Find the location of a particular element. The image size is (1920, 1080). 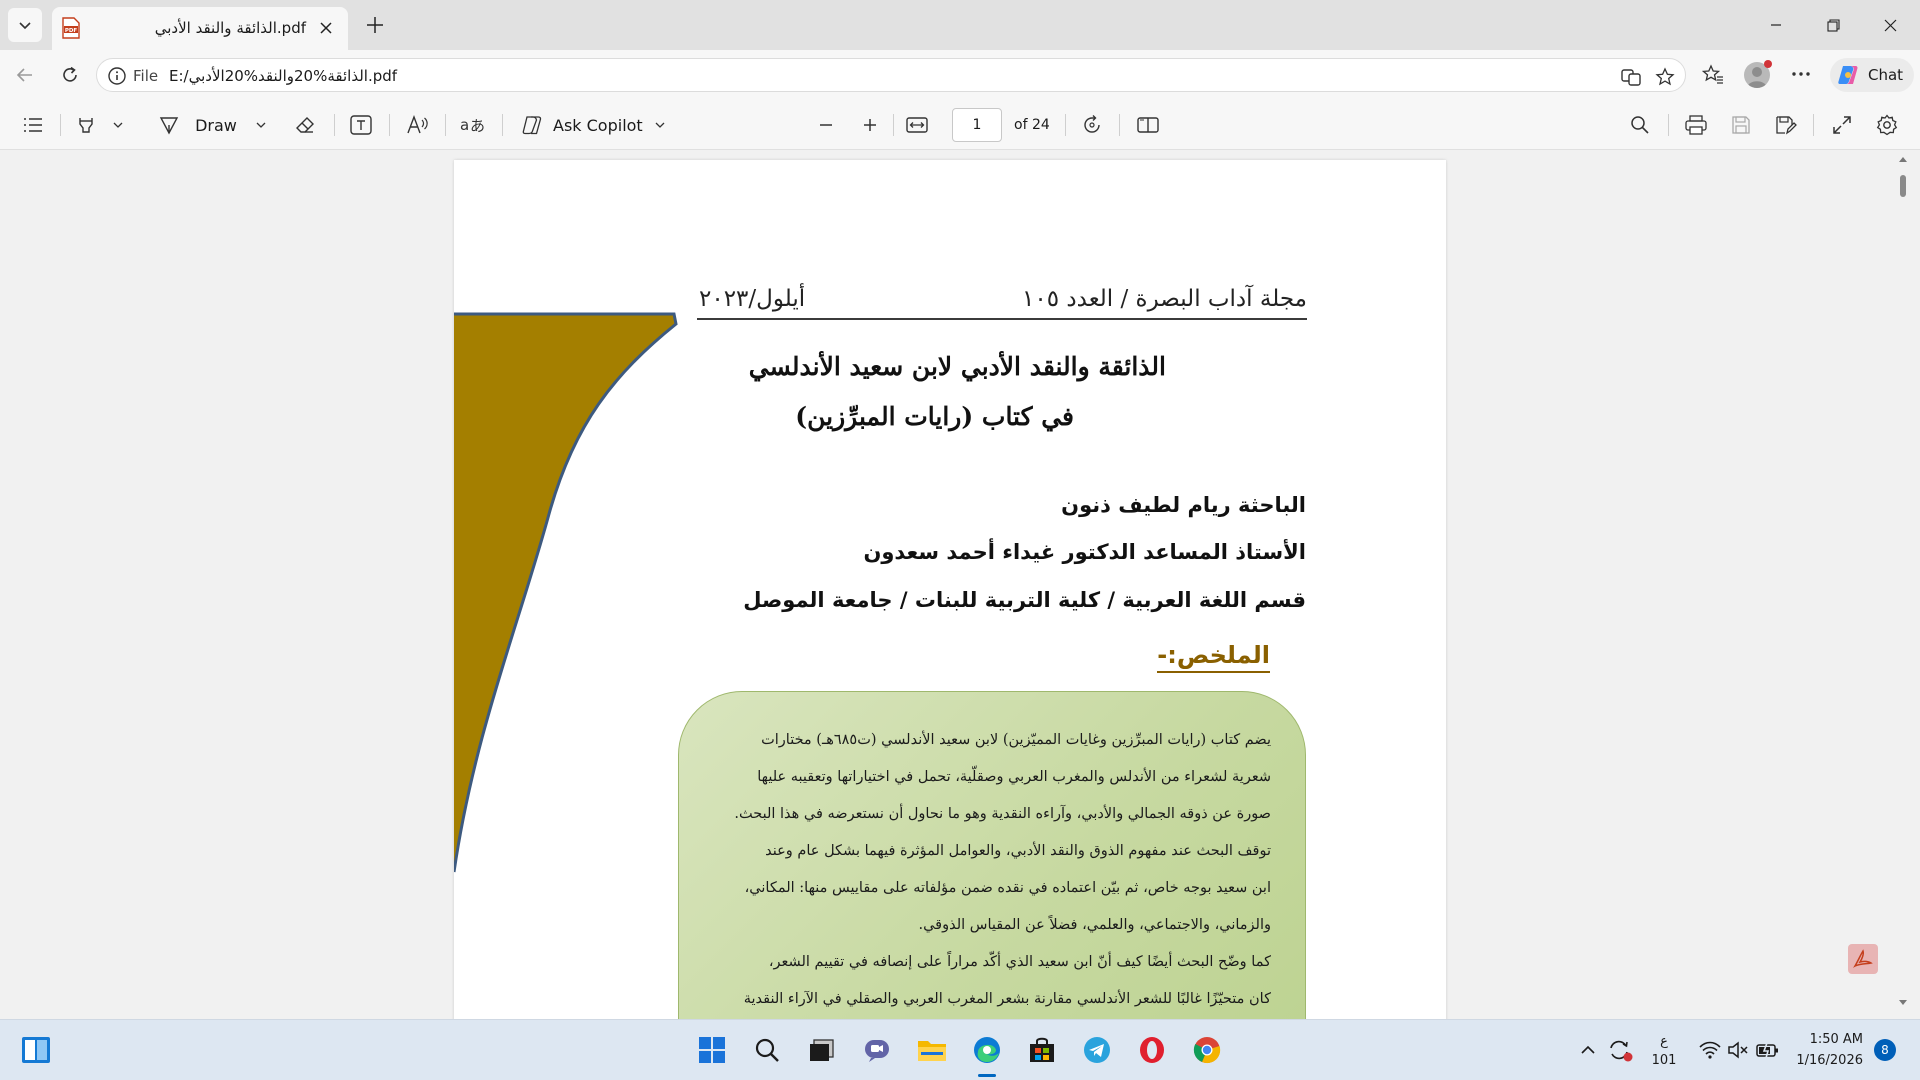

refresh-button is located at coordinates (70, 75).